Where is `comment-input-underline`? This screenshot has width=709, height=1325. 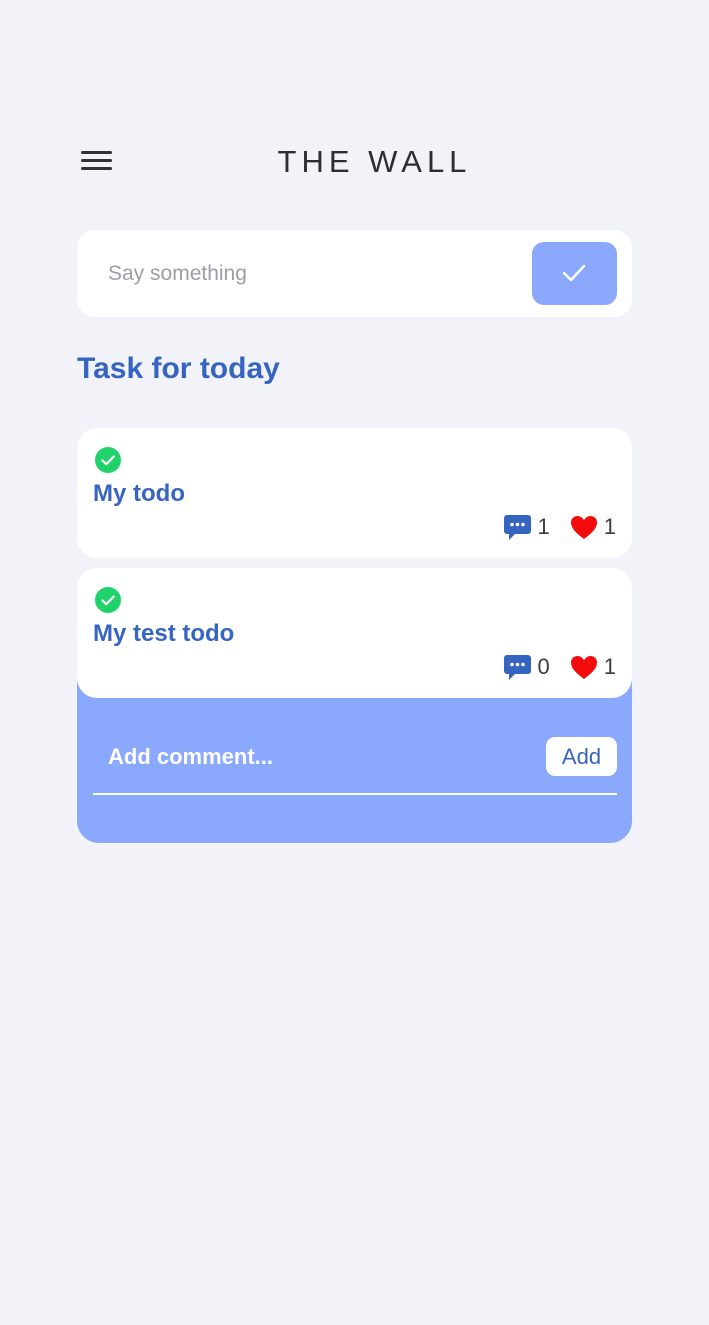 comment-input-underline is located at coordinates (355, 794).